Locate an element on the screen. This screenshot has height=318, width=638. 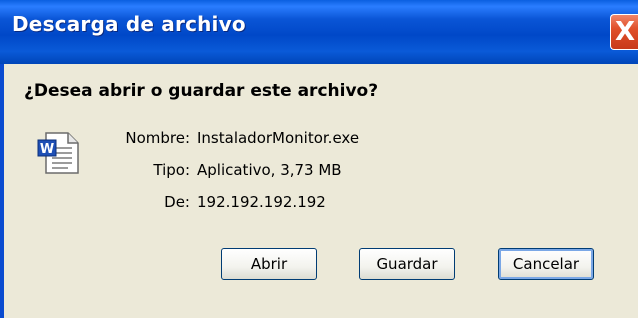
close-button: X is located at coordinates (624, 32).